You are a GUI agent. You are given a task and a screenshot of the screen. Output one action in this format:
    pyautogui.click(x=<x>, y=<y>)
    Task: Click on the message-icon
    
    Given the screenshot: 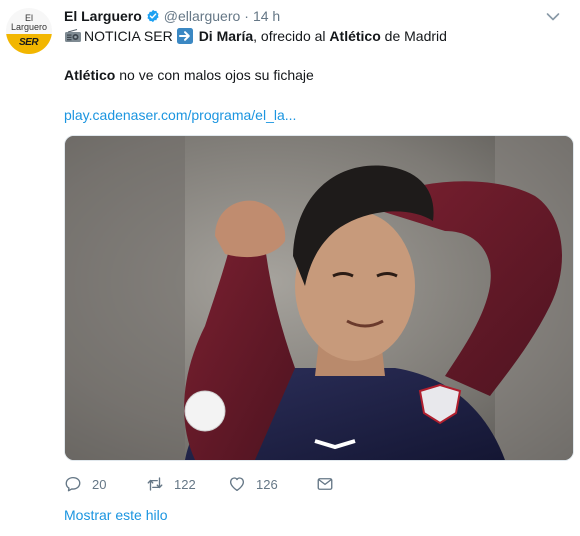 What is the action you would take?
    pyautogui.click(x=325, y=484)
    